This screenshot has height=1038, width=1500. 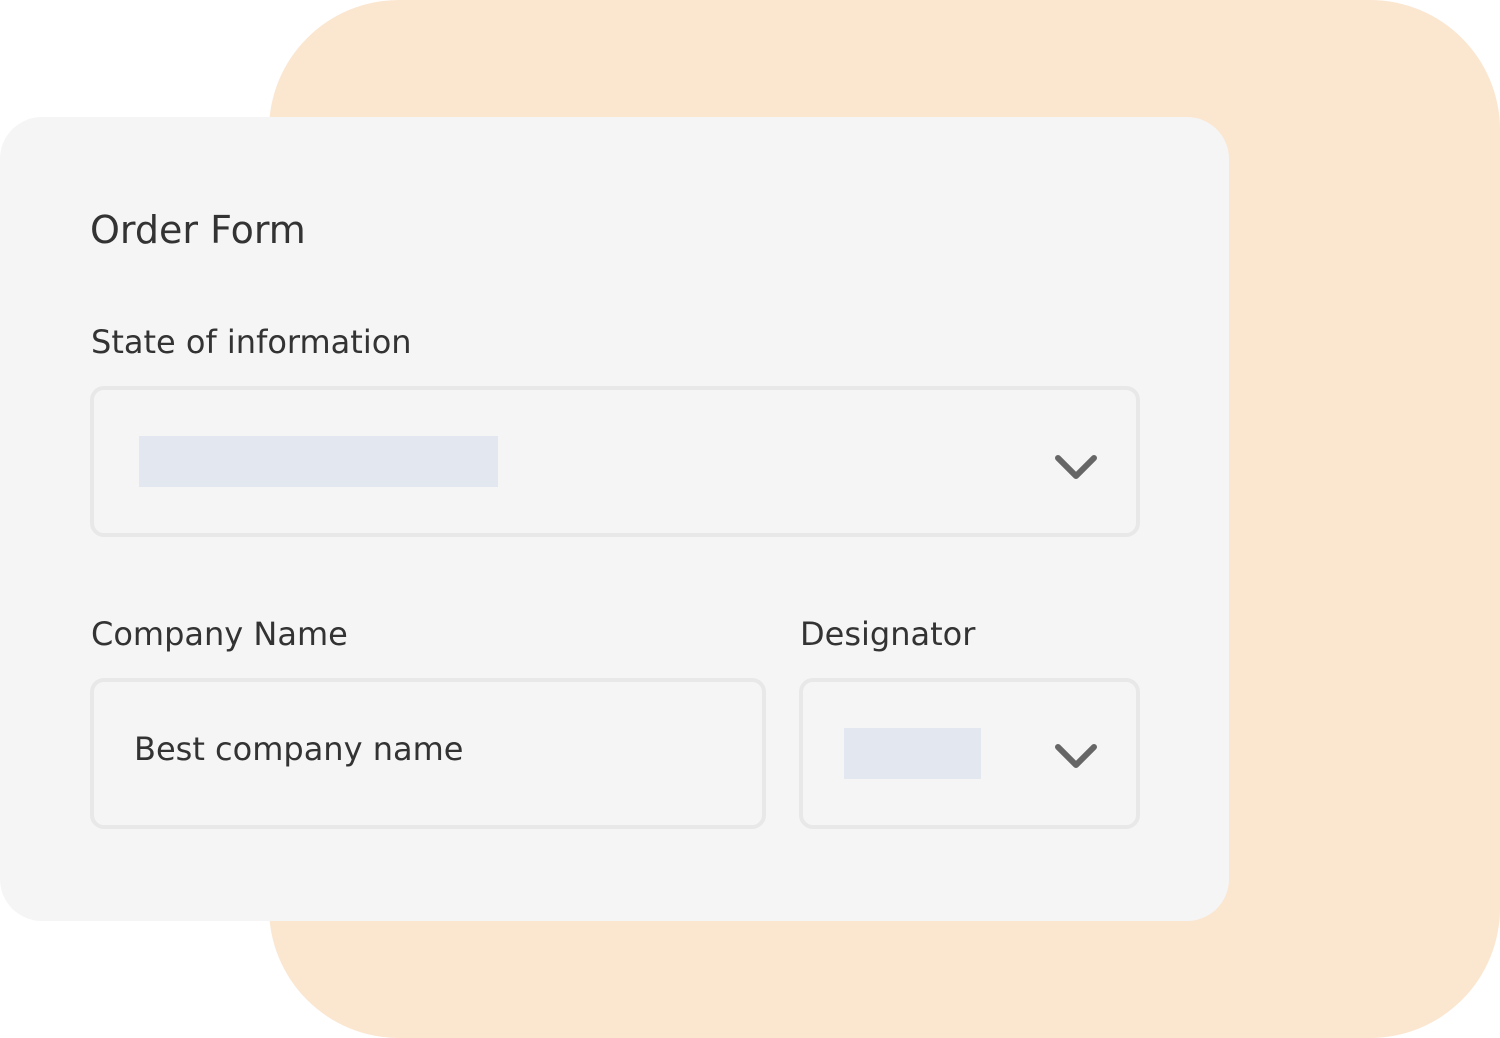 What do you see at coordinates (615, 461) in the screenshot?
I see `state-of-information-select` at bounding box center [615, 461].